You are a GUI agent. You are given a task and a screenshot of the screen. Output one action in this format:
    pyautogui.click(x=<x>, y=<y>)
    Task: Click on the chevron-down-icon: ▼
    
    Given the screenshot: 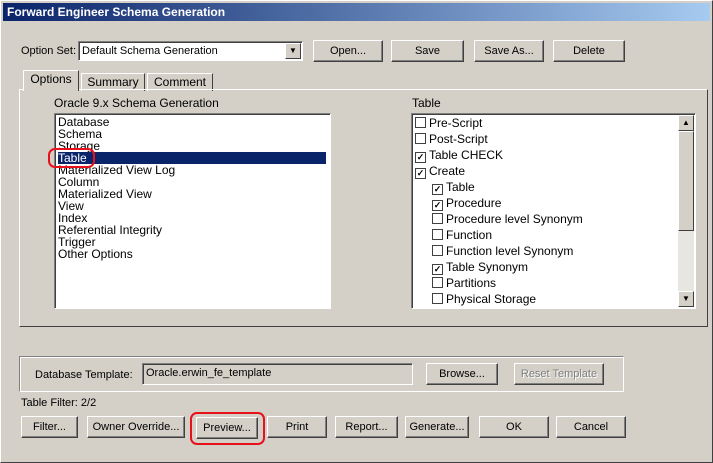 What is the action you would take?
    pyautogui.click(x=293, y=51)
    